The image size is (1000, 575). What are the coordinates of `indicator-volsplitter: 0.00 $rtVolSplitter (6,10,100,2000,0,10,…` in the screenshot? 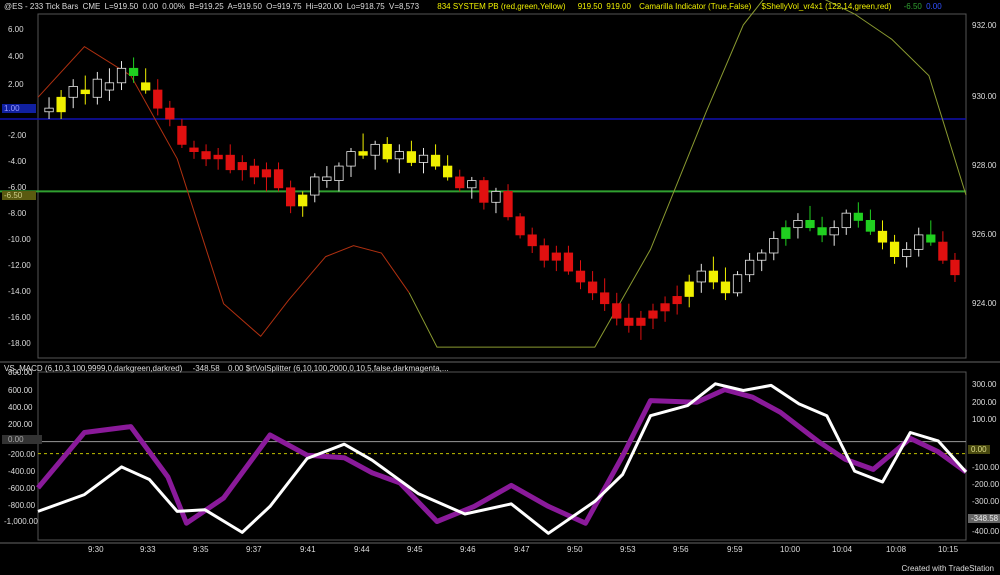 It's located at (338, 368).